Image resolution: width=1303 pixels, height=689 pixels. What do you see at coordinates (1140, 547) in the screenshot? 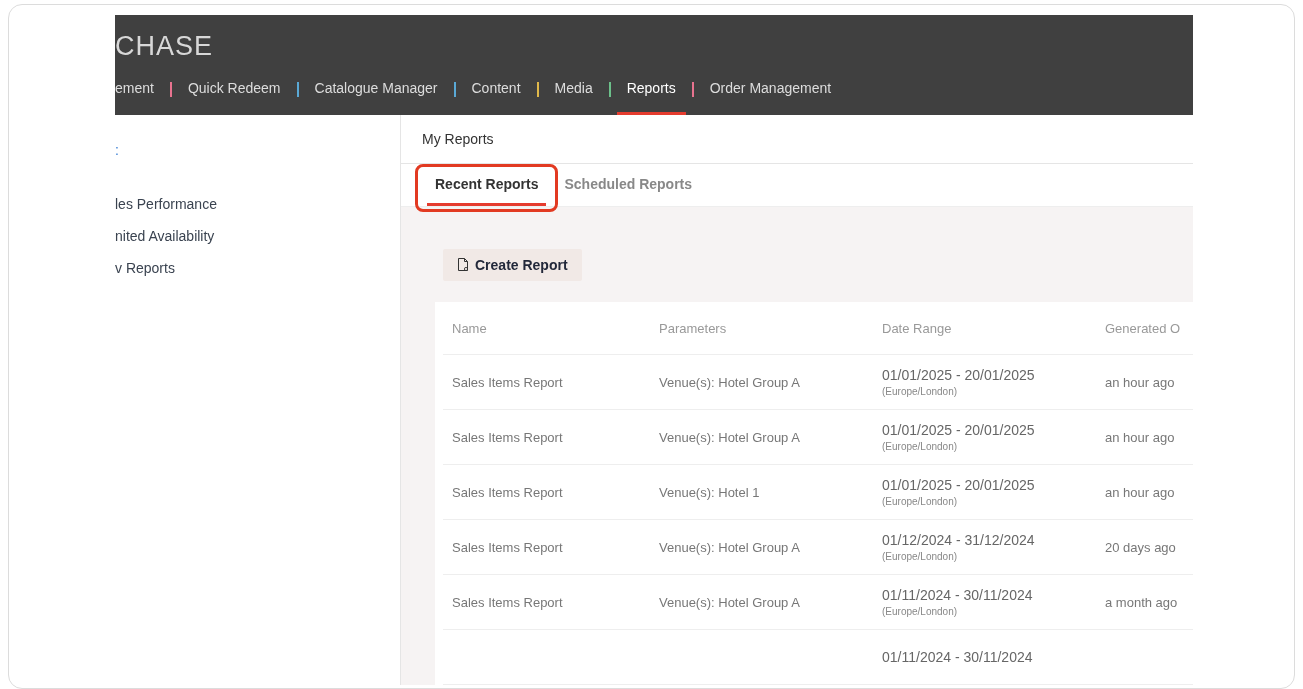
I see `table-cell: 20 days ago` at bounding box center [1140, 547].